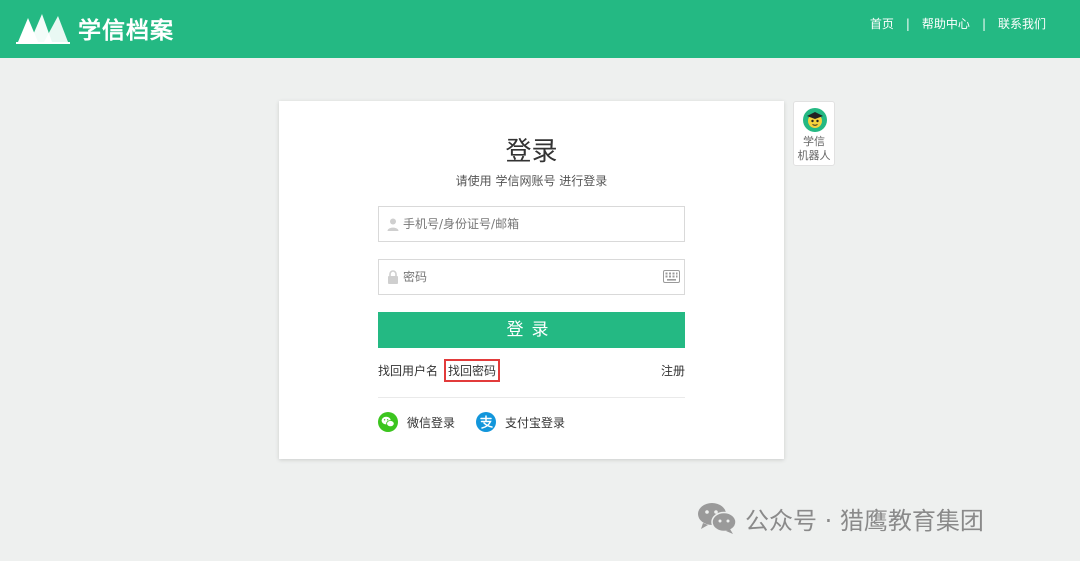 Image resolution: width=1080 pixels, height=561 pixels. I want to click on robot-label-line2: 机器人, so click(814, 155).